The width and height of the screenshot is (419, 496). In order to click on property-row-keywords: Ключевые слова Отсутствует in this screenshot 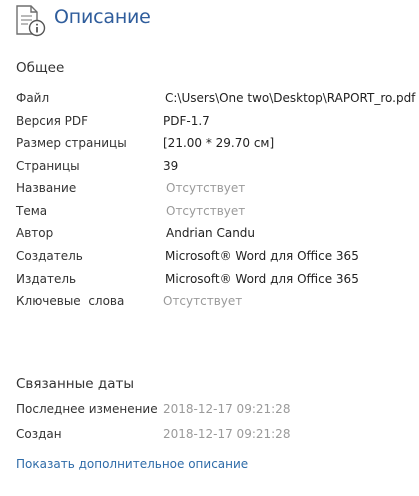, I will do `click(209, 304)`.